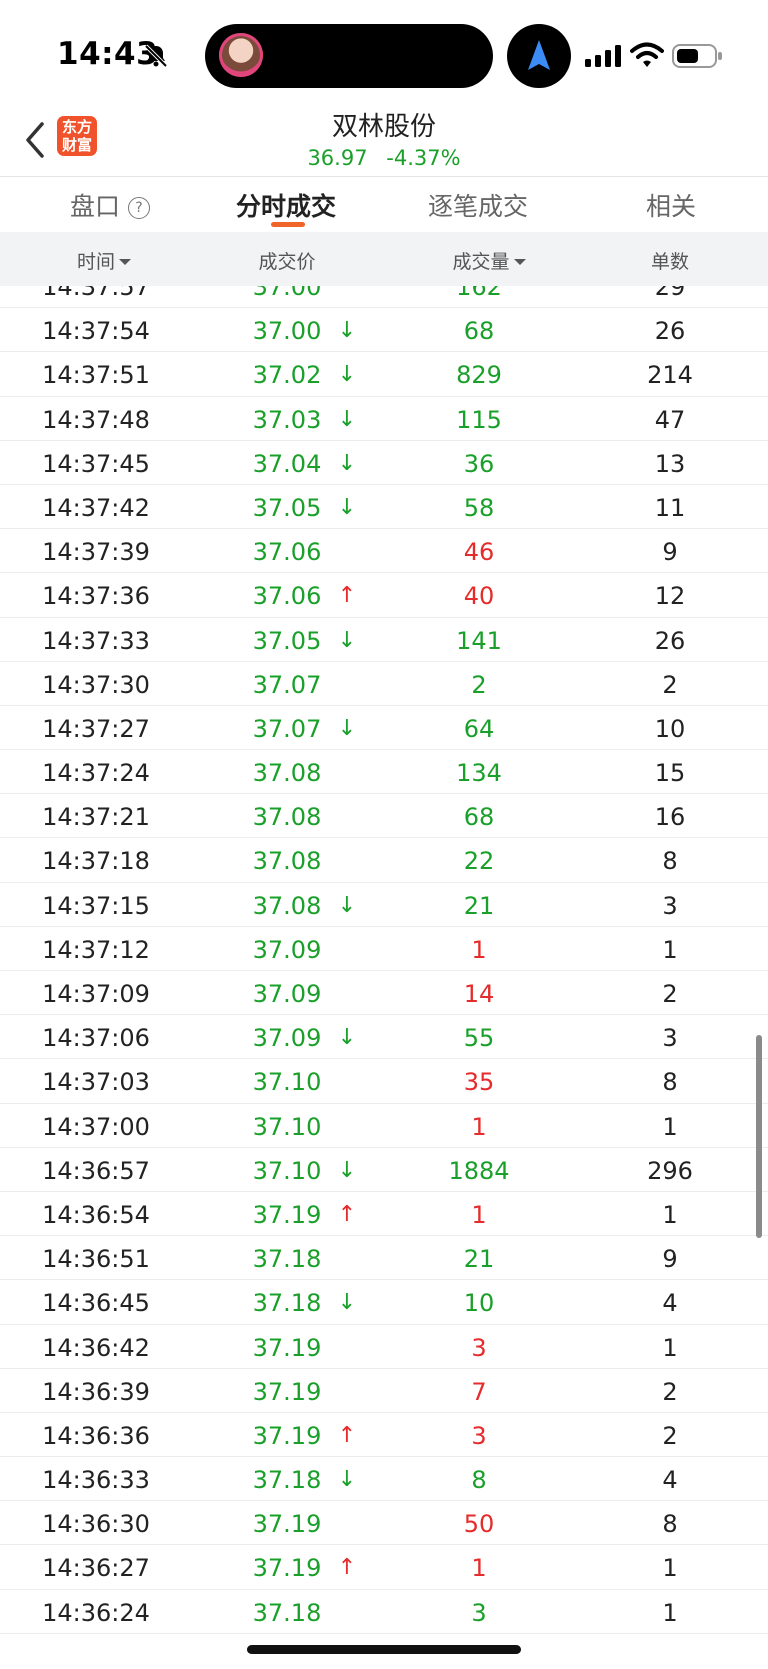 The height and width of the screenshot is (1669, 768). What do you see at coordinates (479, 596) in the screenshot?
I see `trade-volume: 40` at bounding box center [479, 596].